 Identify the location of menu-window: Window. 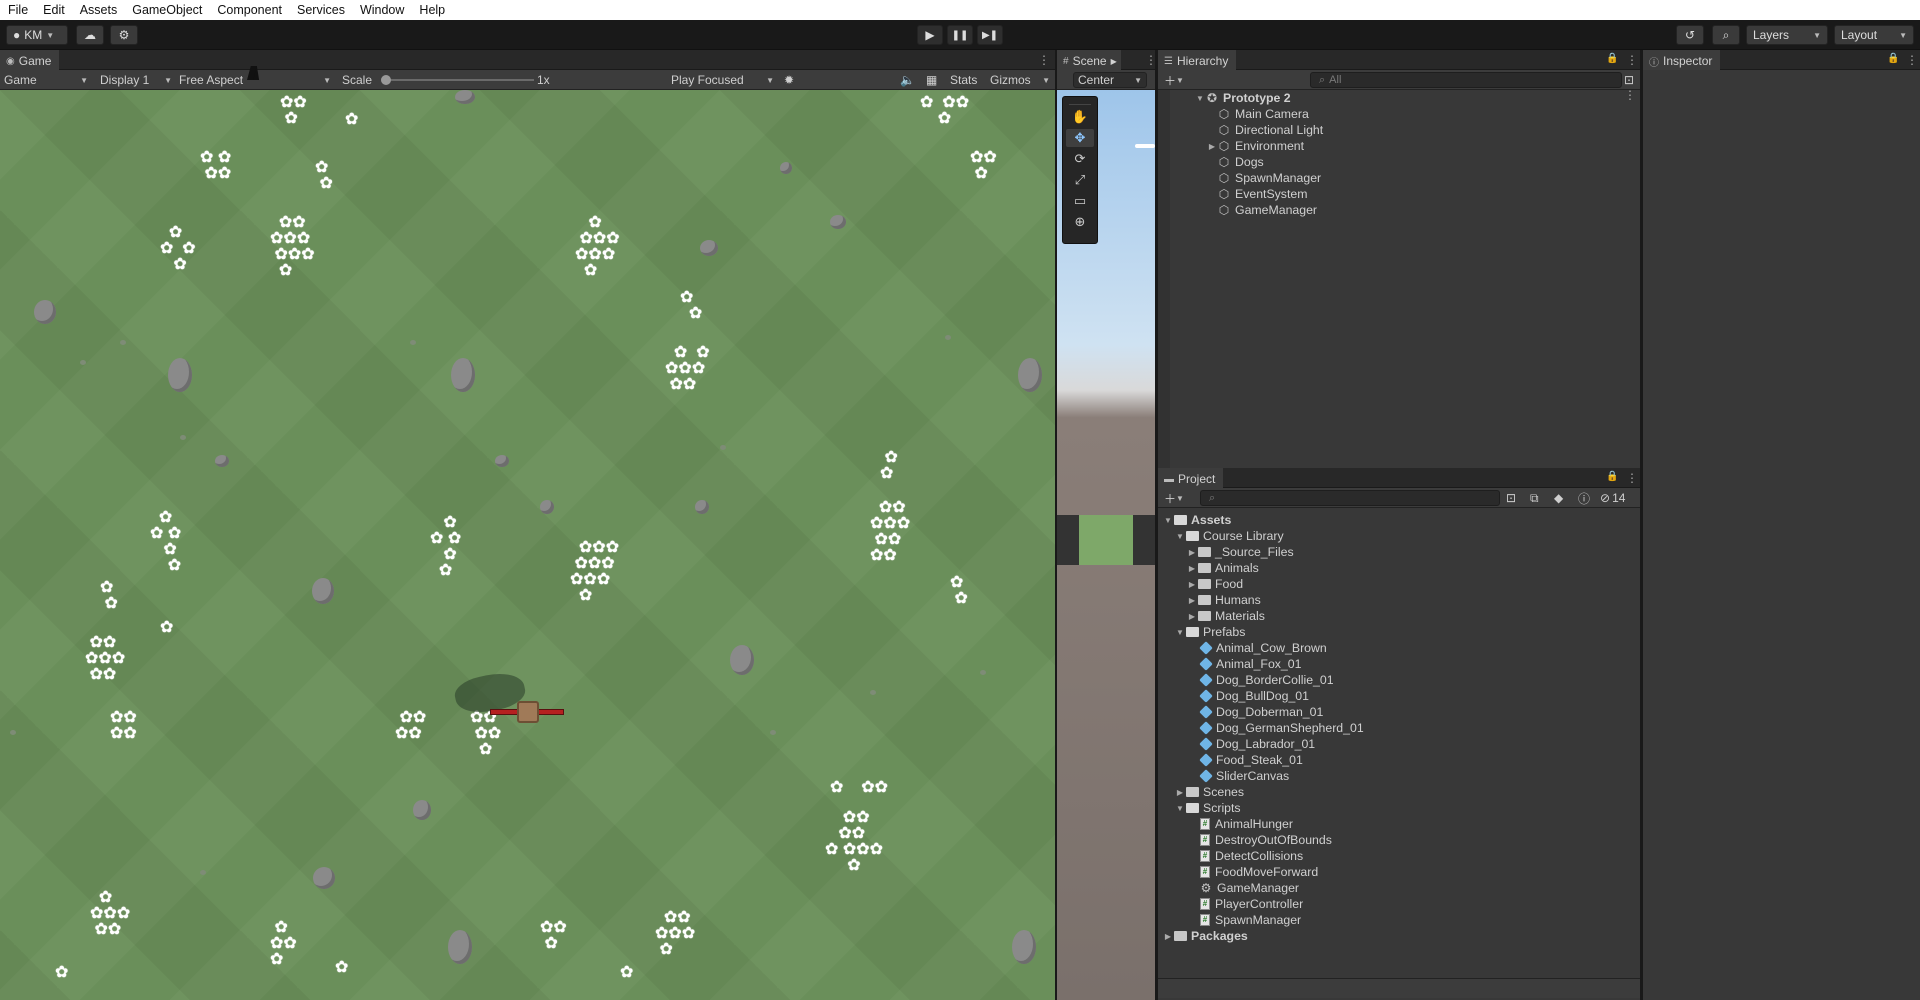
(381, 10).